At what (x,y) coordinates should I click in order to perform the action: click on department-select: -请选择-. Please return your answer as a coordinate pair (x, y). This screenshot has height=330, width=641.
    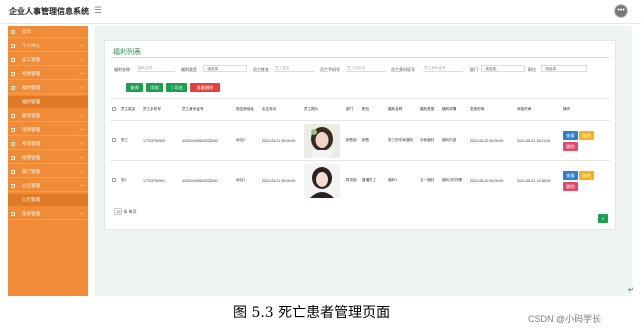
    Looking at the image, I should click on (503, 68).